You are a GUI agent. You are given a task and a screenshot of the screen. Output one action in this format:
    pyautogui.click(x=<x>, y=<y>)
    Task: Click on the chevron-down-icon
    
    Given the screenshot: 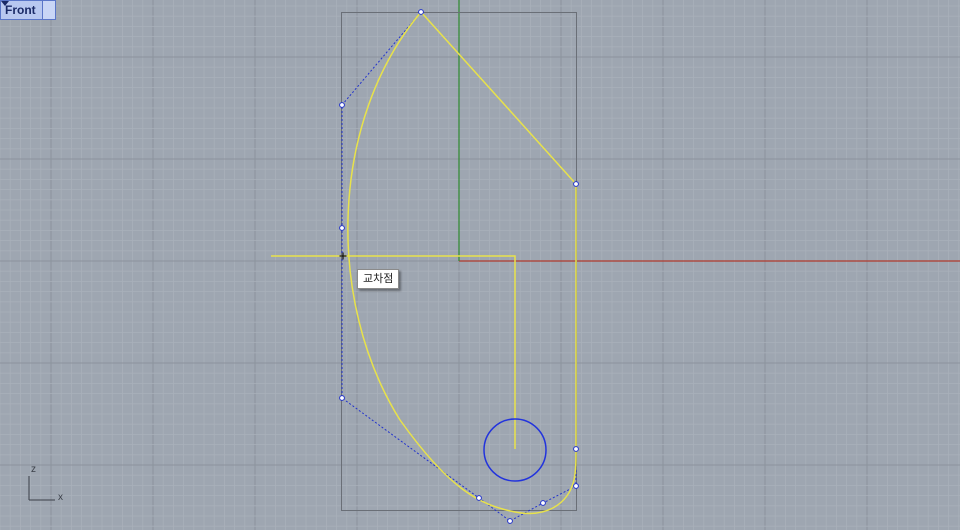 What is the action you would take?
    pyautogui.click(x=28, y=10)
    